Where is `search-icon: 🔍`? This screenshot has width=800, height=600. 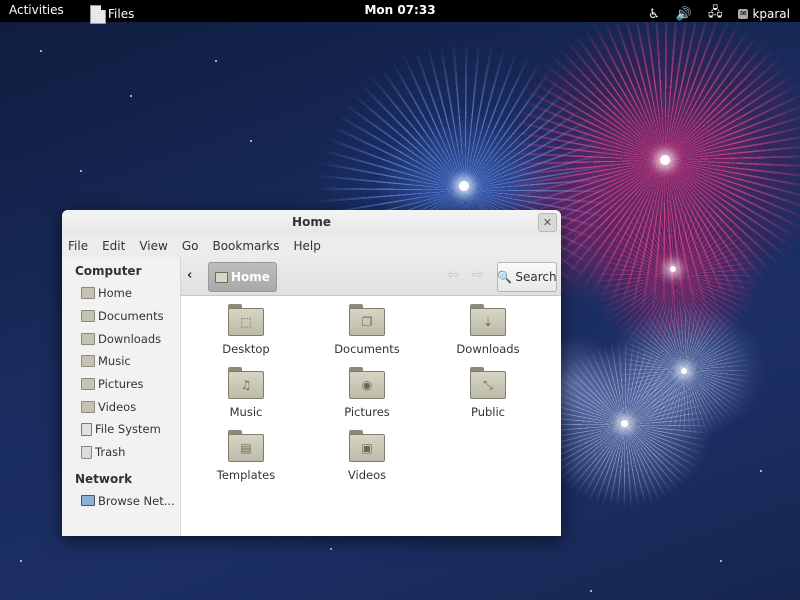
search-icon: 🔍 is located at coordinates (505, 277).